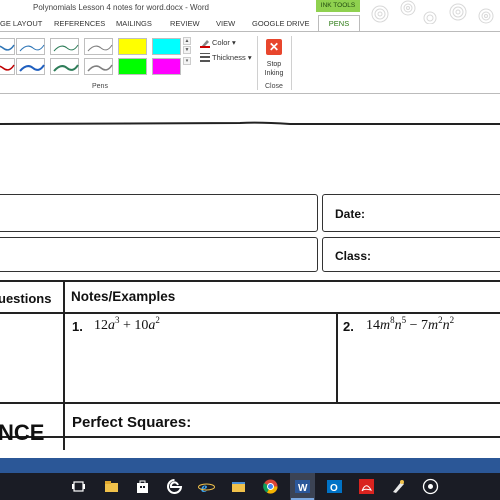 The height and width of the screenshot is (500, 500). What do you see at coordinates (250, 281) in the screenshot?
I see `table-top-border` at bounding box center [250, 281].